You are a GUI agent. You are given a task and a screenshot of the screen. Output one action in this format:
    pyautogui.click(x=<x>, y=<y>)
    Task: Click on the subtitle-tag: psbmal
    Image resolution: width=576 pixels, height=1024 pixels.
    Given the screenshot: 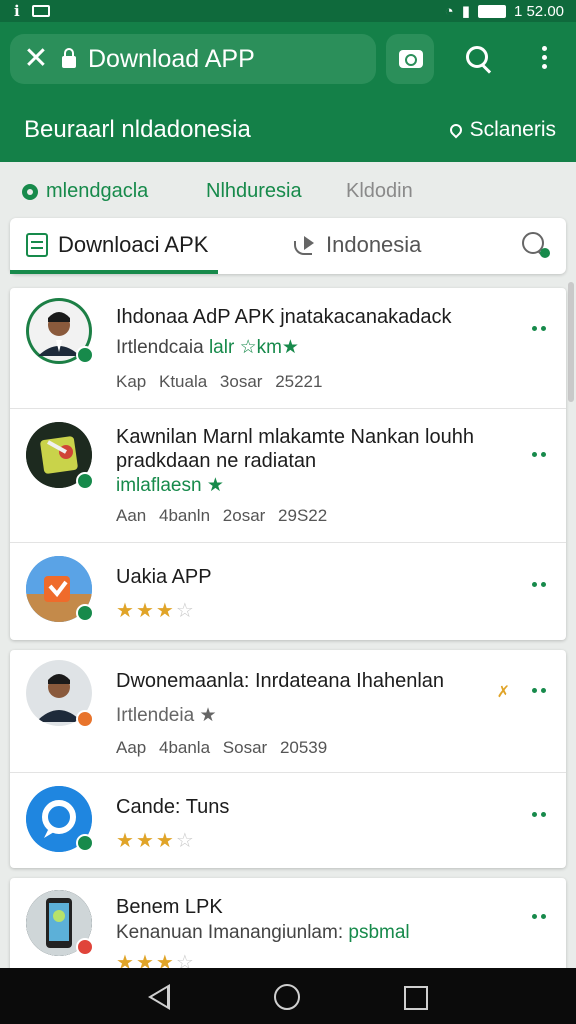 What is the action you would take?
    pyautogui.click(x=379, y=932)
    